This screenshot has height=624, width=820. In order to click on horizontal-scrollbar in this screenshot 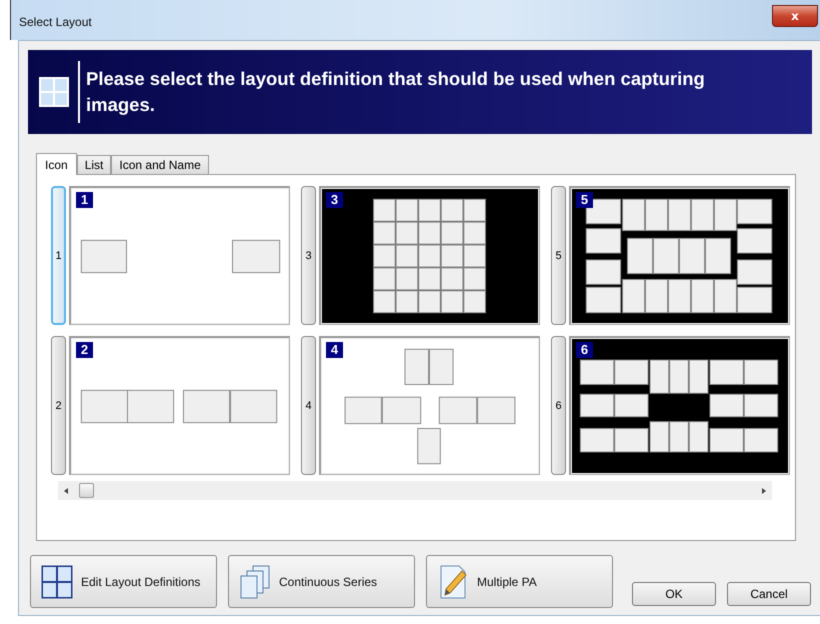, I will do `click(415, 490)`.